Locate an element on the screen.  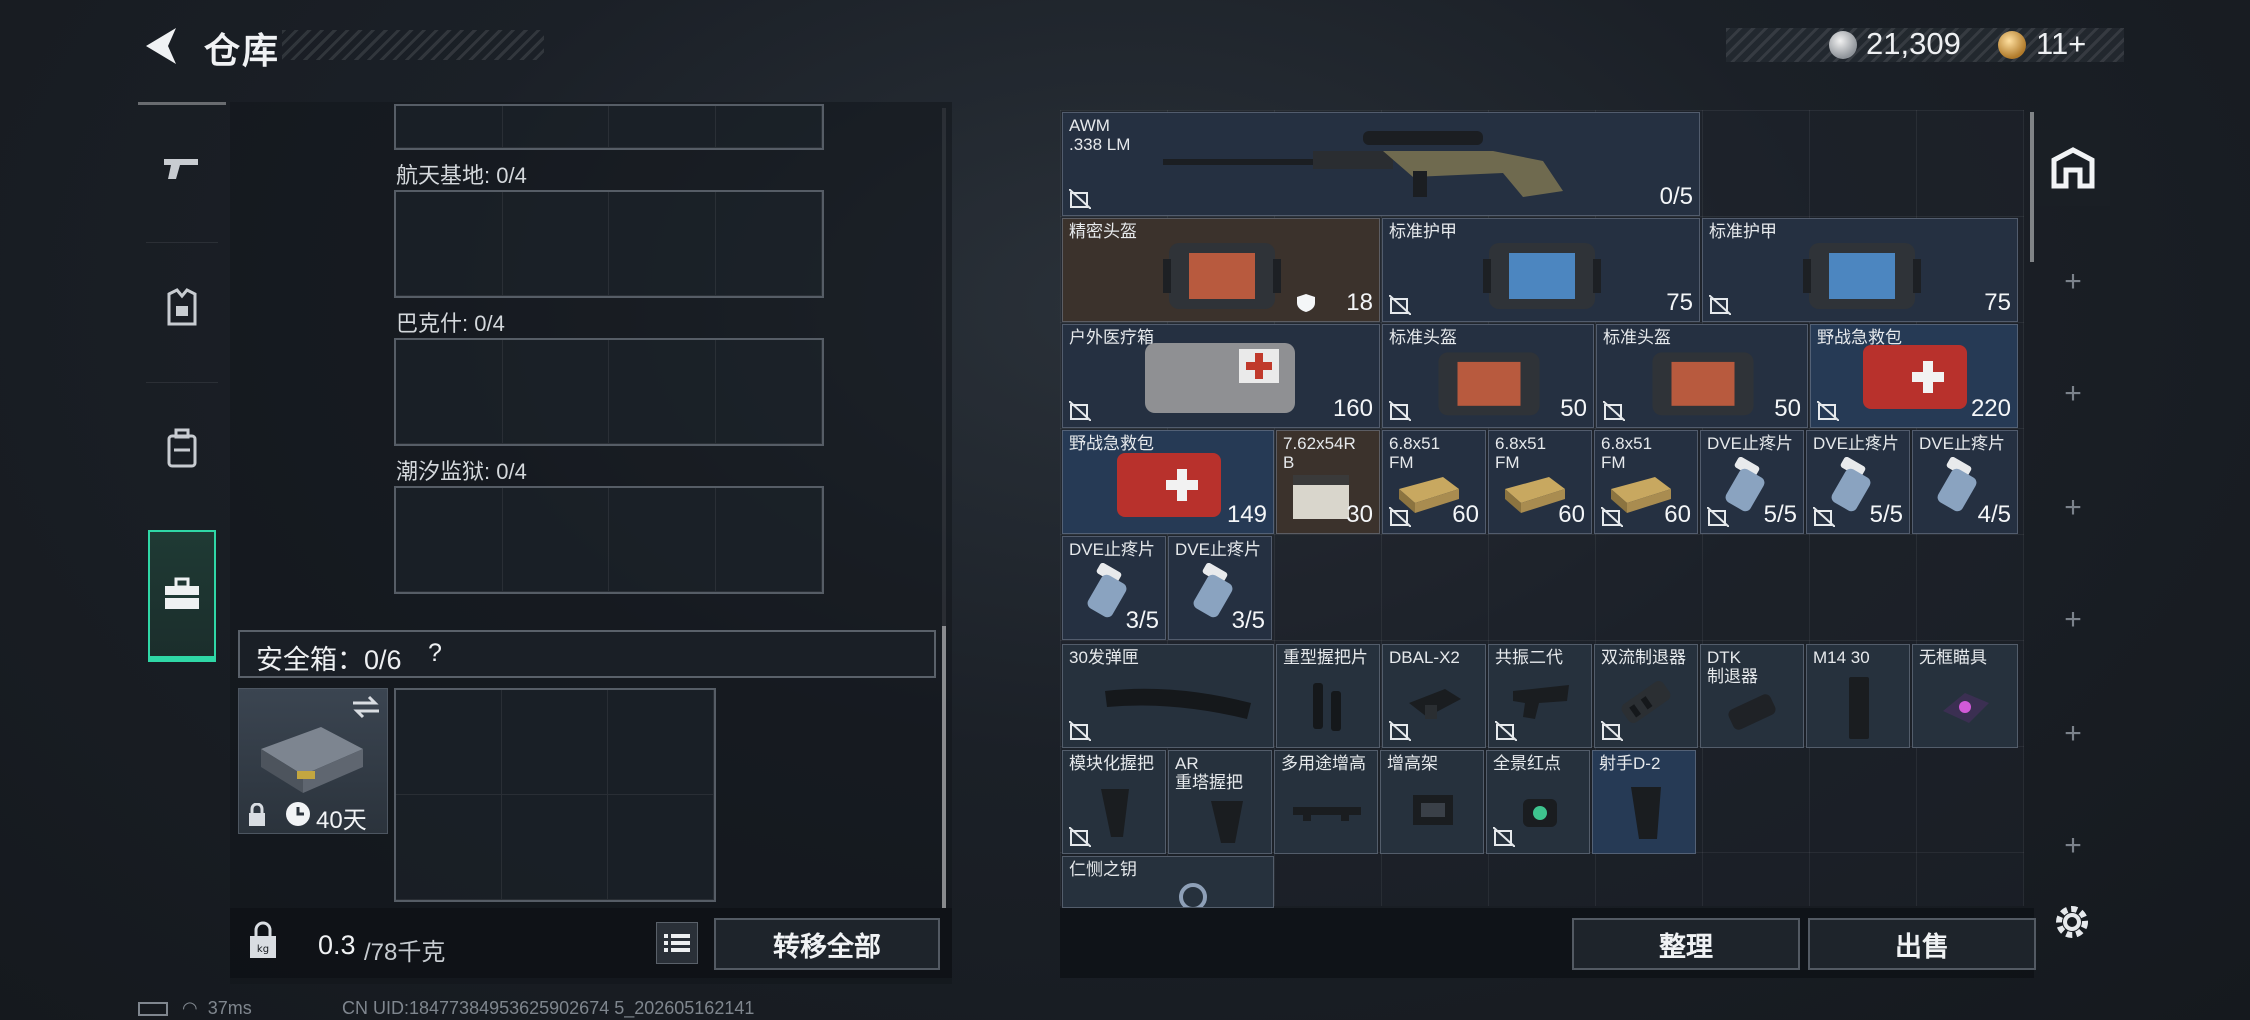
tab-weapons is located at coordinates (182, 168).